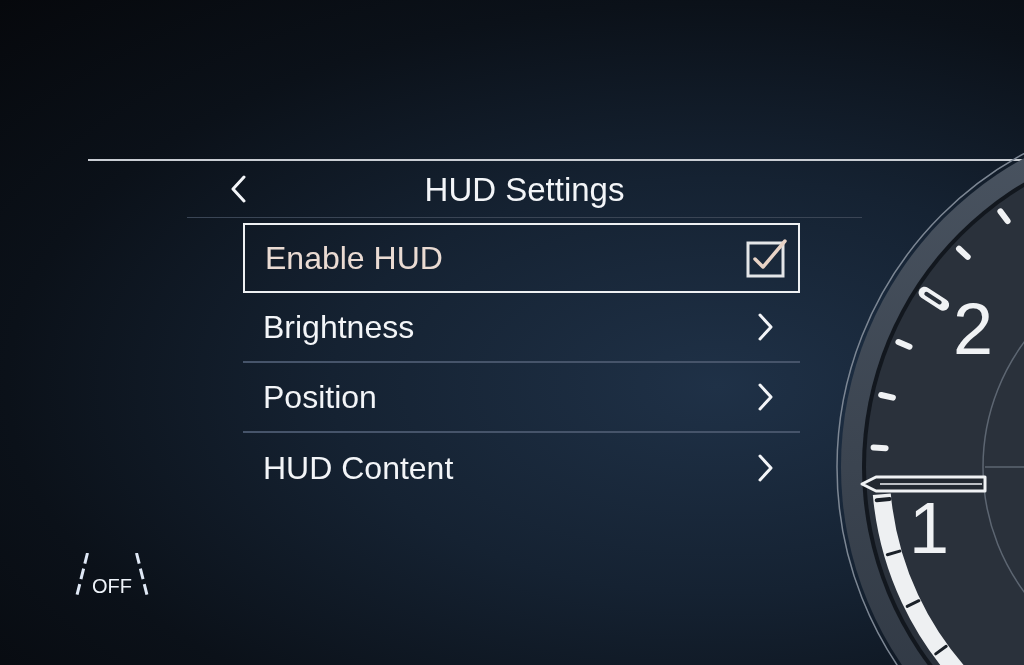 This screenshot has width=1024, height=665. Describe the element at coordinates (524, 189) in the screenshot. I see `screen-title: HUD Settings` at that location.